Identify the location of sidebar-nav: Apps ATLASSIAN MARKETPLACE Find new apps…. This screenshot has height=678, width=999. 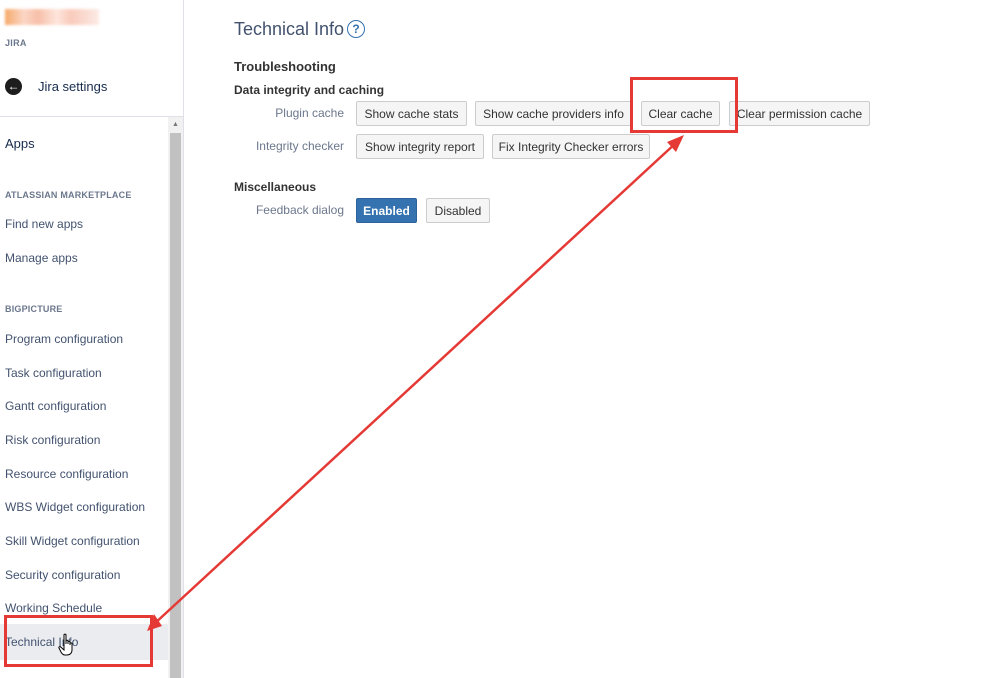
(84, 397).